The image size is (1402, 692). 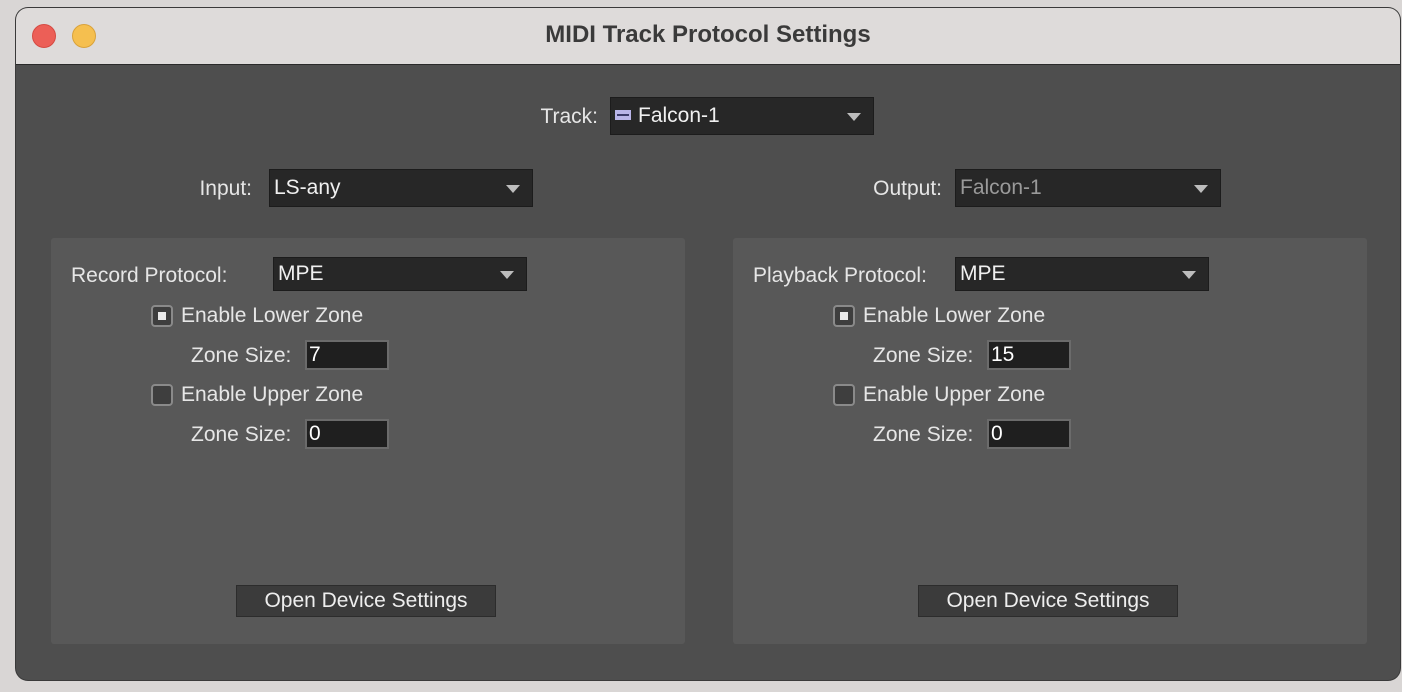 What do you see at coordinates (844, 395) in the screenshot?
I see `playback-upper-zone-checkbox` at bounding box center [844, 395].